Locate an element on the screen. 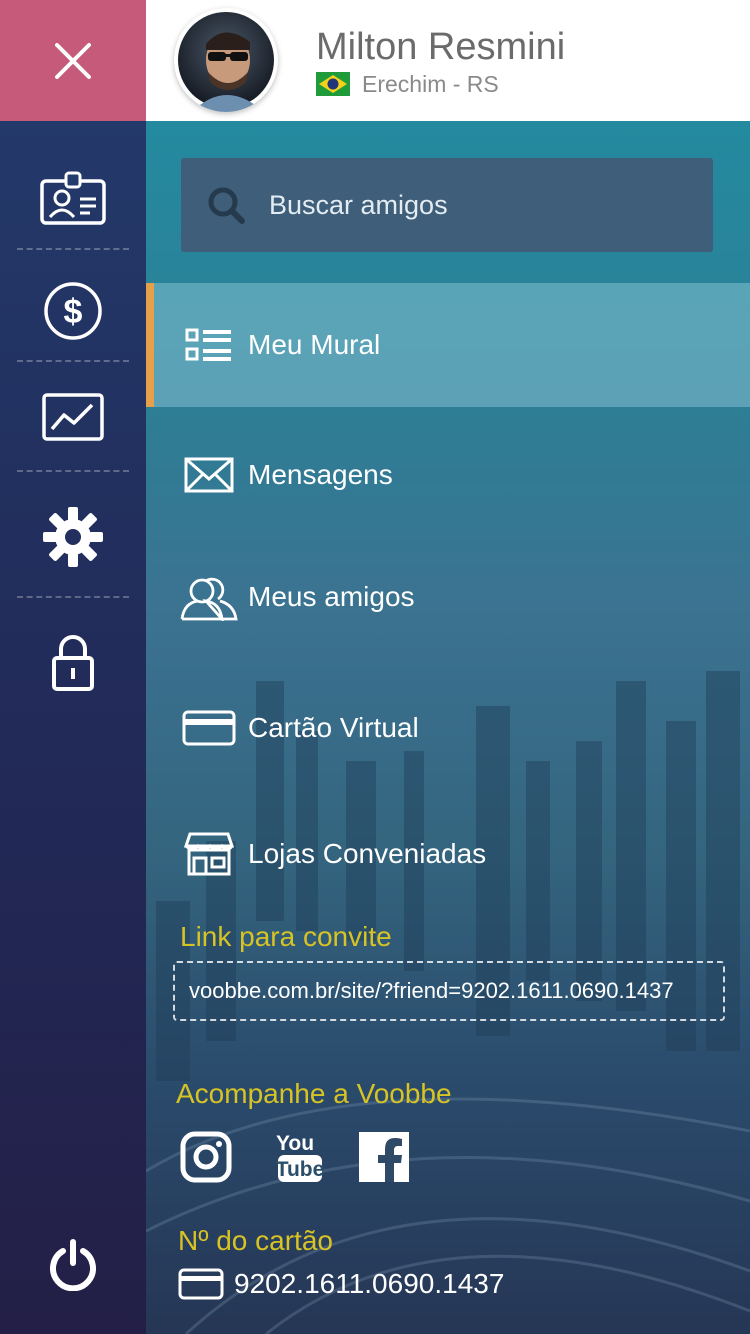 The height and width of the screenshot is (1334, 750). power-icon is located at coordinates (73, 1265).